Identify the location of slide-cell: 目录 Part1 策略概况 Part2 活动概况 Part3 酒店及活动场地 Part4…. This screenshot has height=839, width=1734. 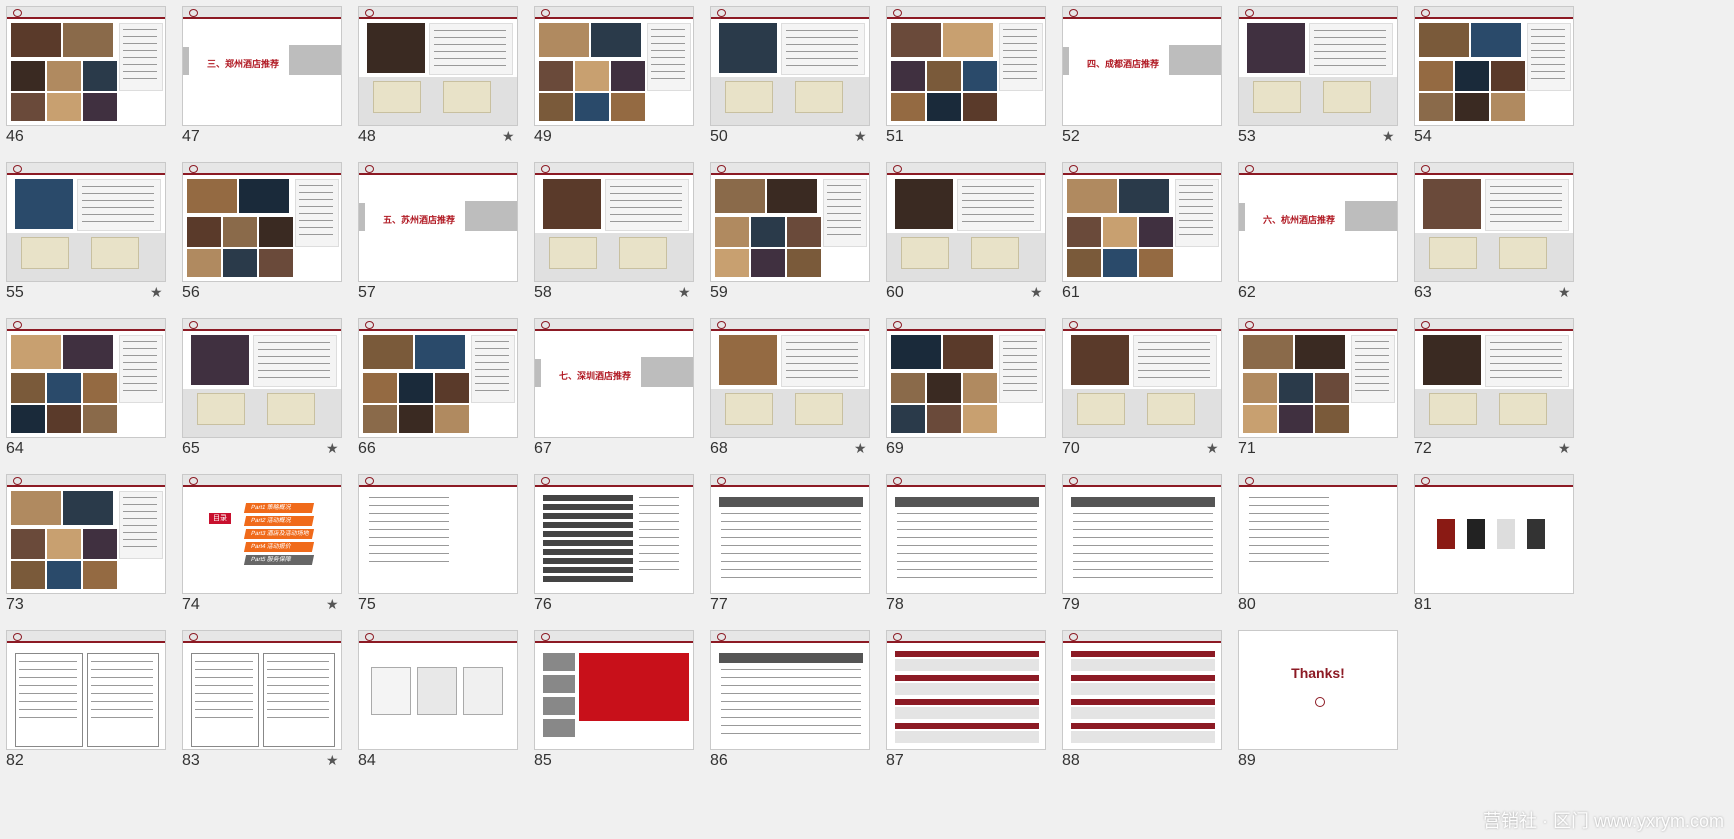
(259, 543).